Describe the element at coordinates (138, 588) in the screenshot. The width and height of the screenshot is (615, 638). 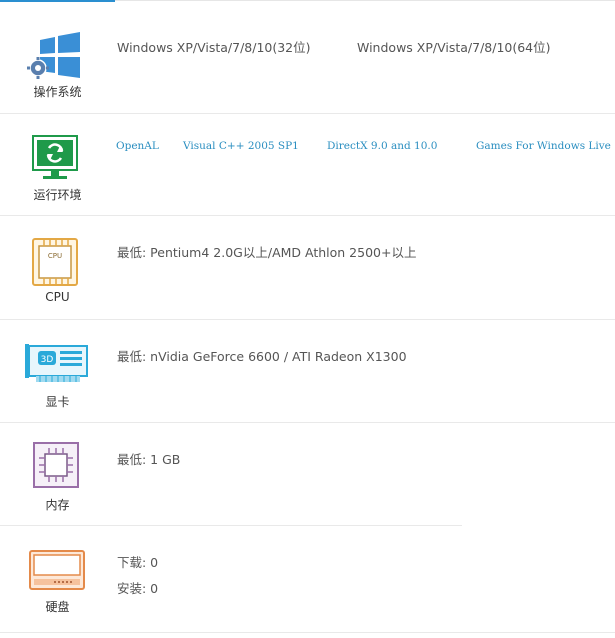
I see `disk-install-value: 安装: 0` at that location.